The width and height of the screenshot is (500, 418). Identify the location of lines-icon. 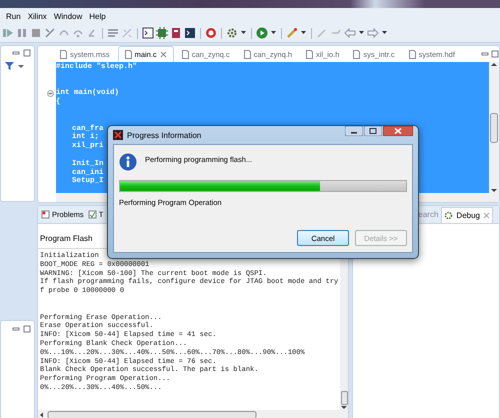
(113, 33).